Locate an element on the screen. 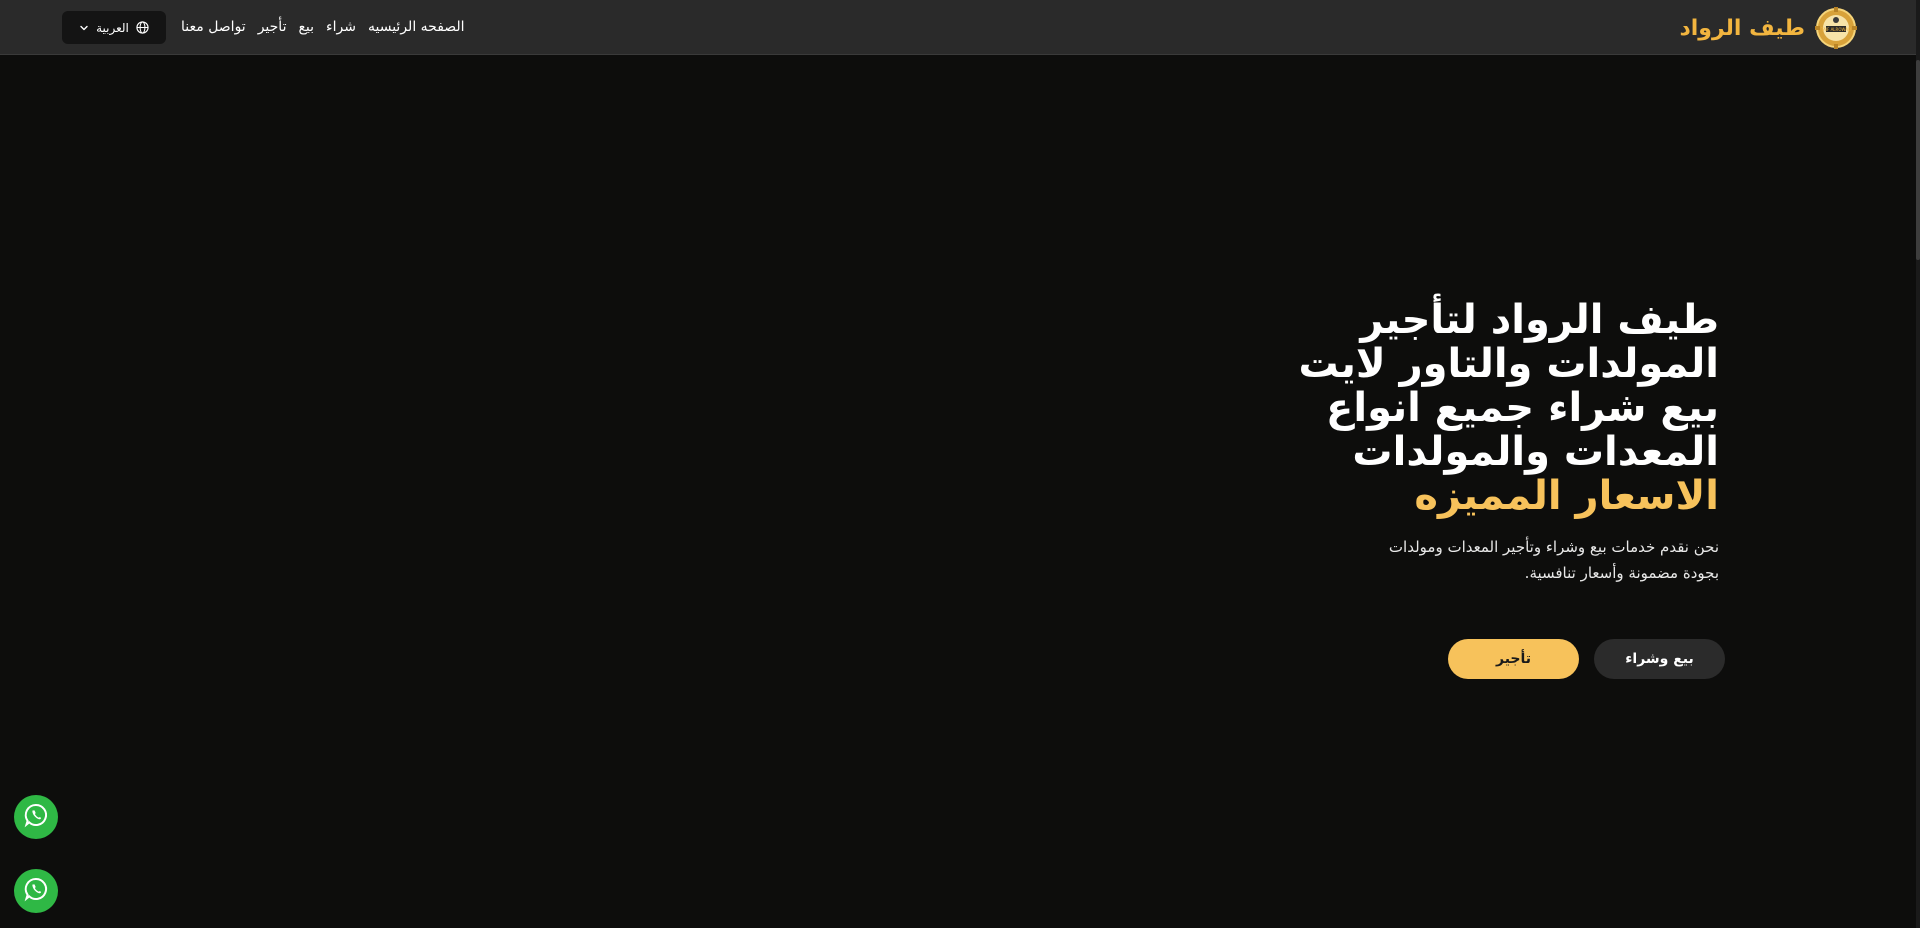  rent-button: تأجير is located at coordinates (1513, 659).